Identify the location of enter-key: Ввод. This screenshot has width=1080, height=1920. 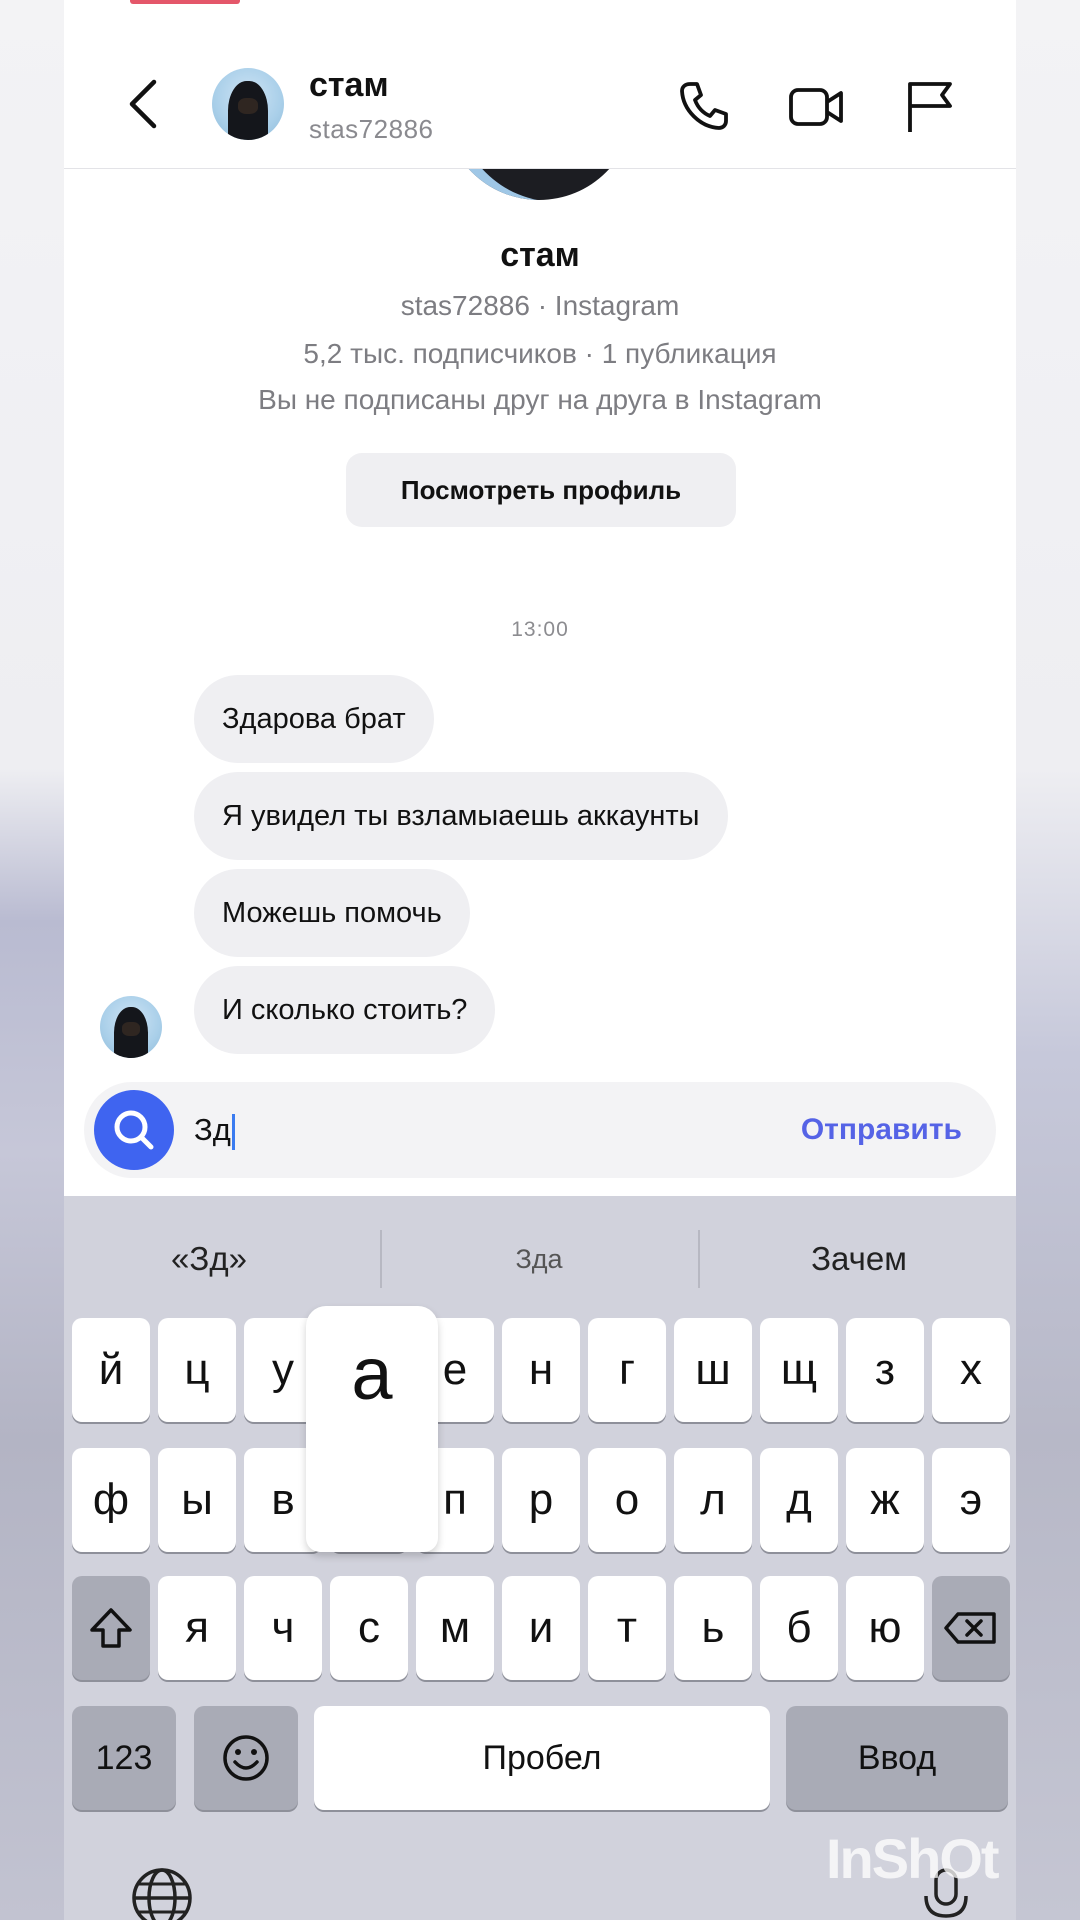
(897, 1758).